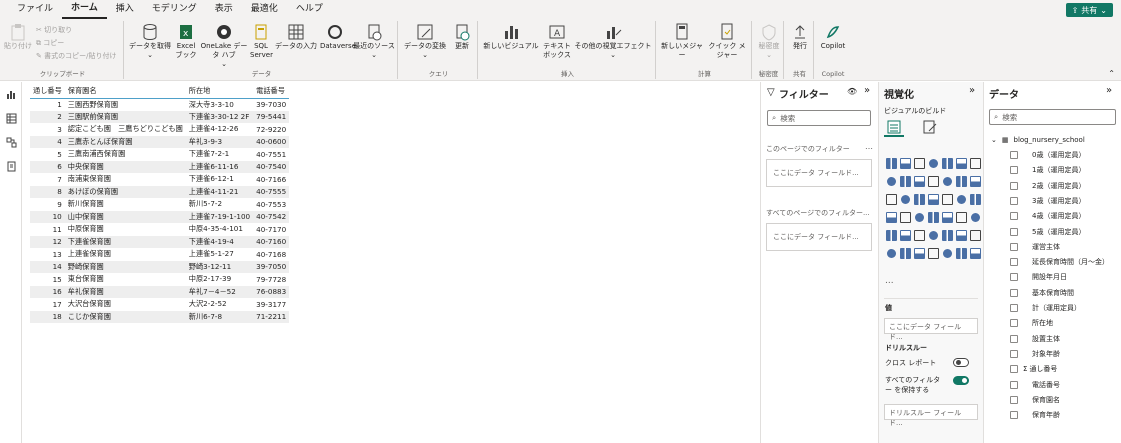  Describe the element at coordinates (50, 43) in the screenshot. I see `copy-button: ⧉ コピー` at that location.